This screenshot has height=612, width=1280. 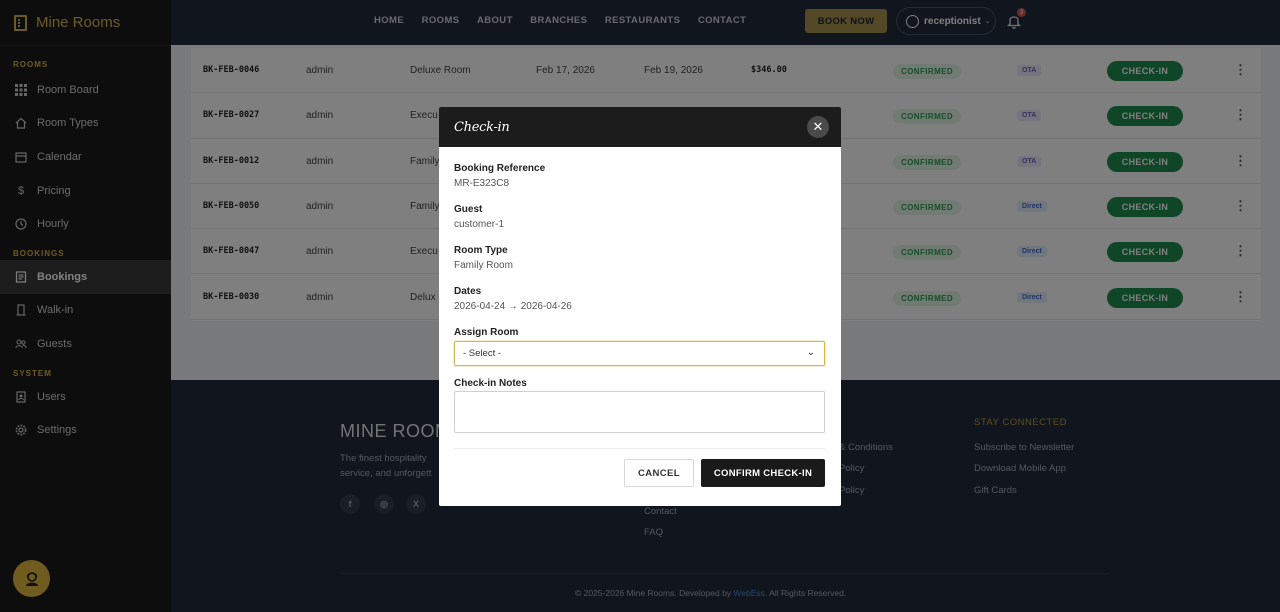 What do you see at coordinates (639, 353) in the screenshot?
I see `assign-room-select: - Select - ⌄` at bounding box center [639, 353].